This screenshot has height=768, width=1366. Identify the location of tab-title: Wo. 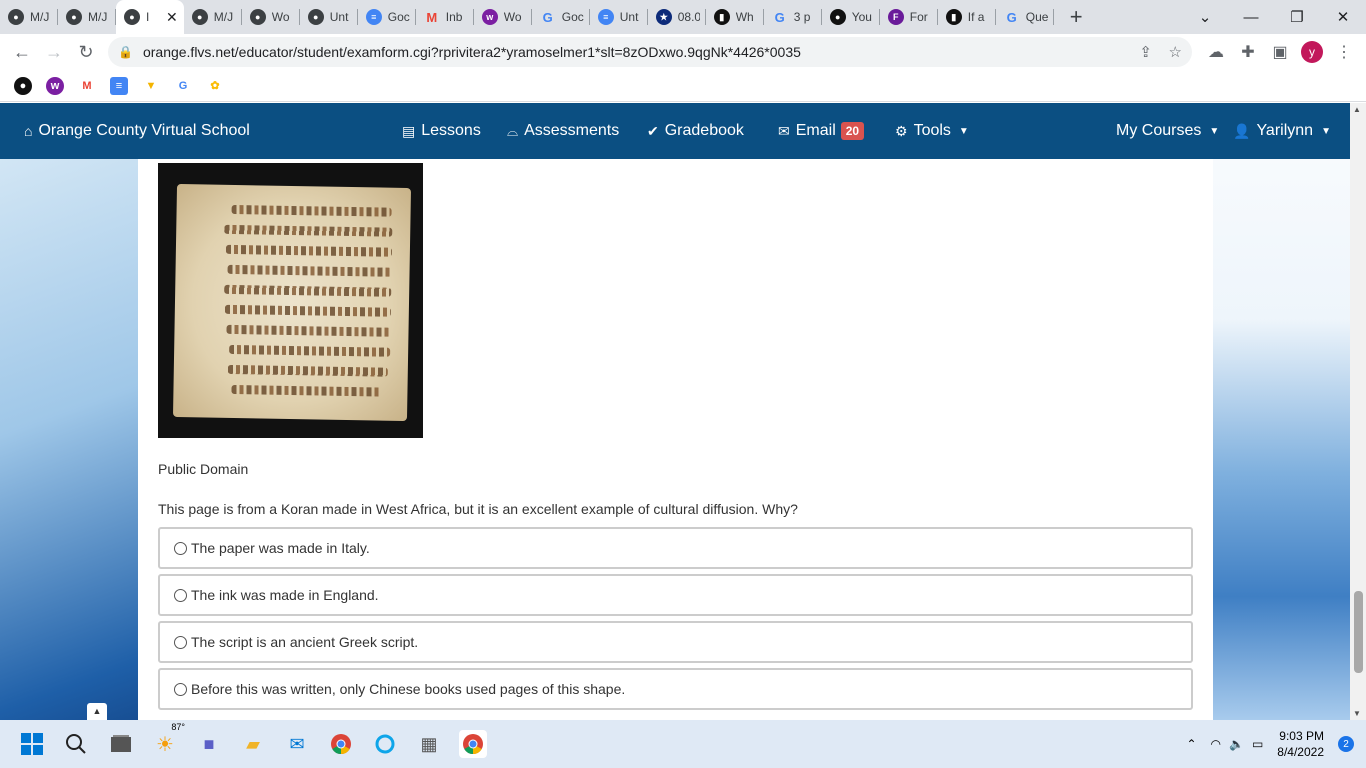
(512, 17).